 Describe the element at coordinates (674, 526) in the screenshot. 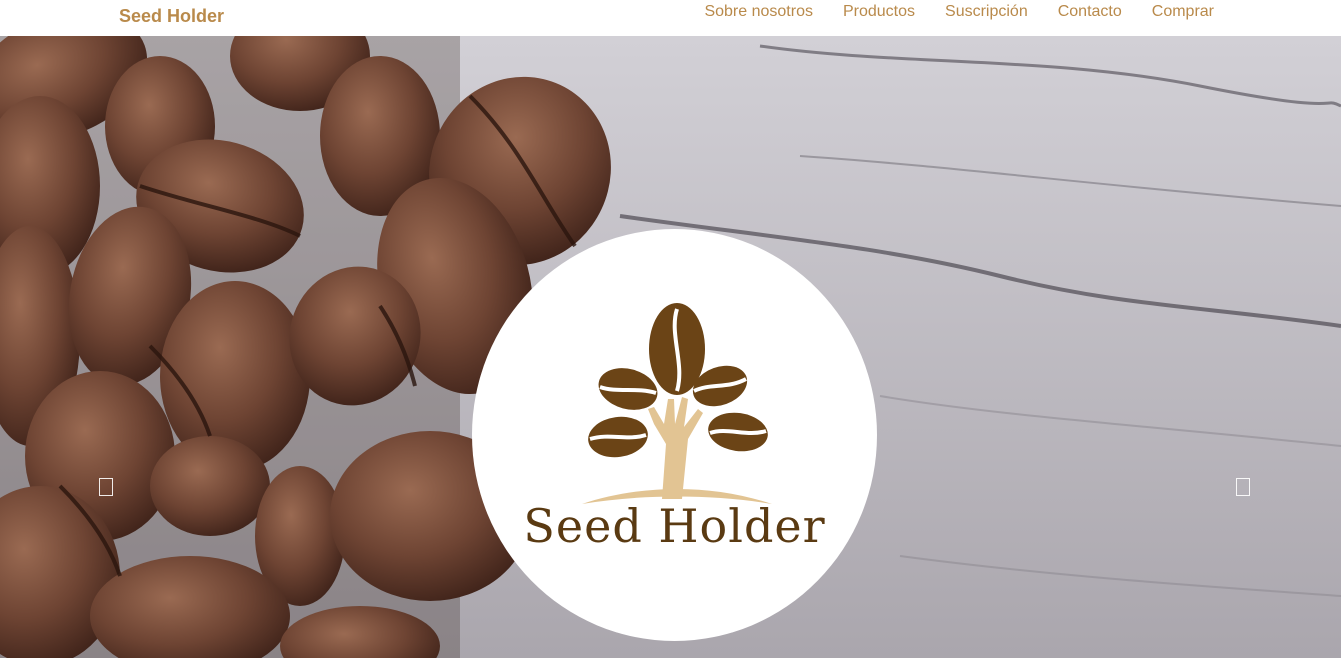

I see `logo-wordmark: Seed Holder` at that location.